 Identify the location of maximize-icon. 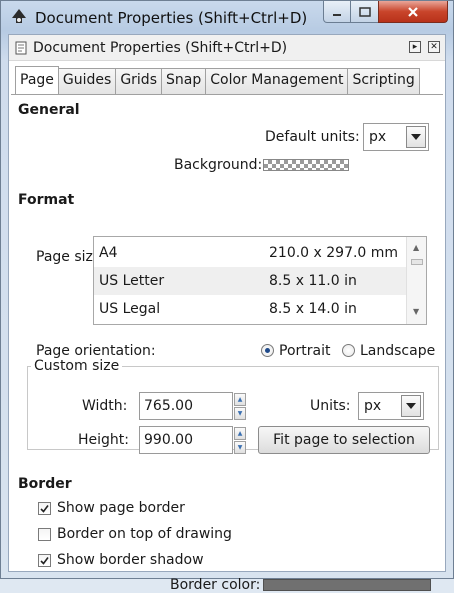
(364, 11).